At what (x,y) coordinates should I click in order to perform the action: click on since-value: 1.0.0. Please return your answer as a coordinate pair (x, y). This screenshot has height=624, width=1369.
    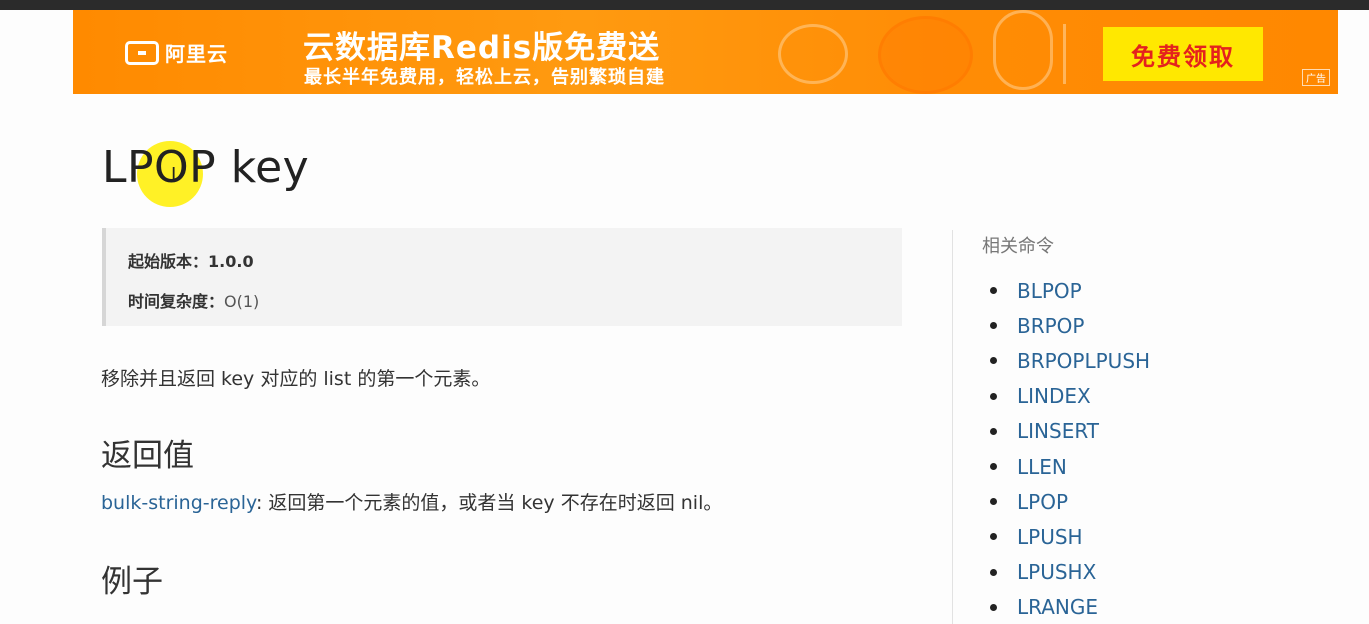
    Looking at the image, I should click on (231, 261).